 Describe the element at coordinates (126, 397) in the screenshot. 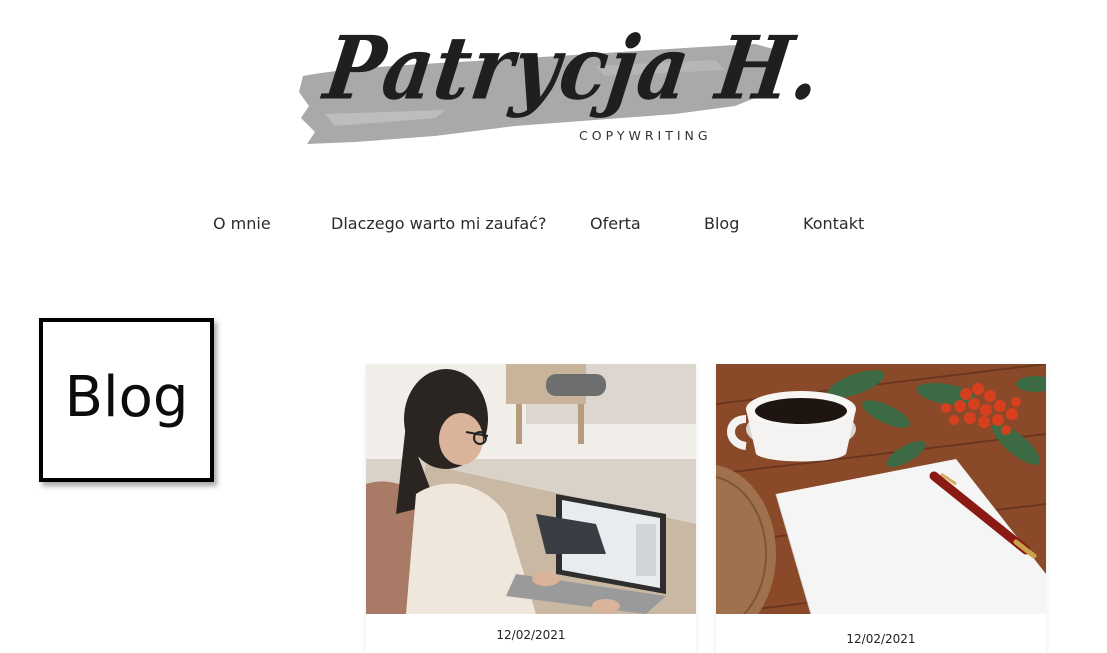

I see `page-title: Blog` at that location.